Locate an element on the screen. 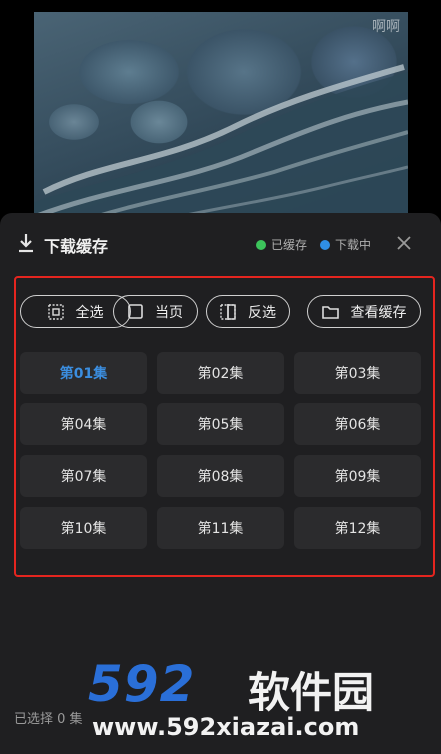 The height and width of the screenshot is (754, 441). invert-selection-label: 反选 is located at coordinates (262, 312).